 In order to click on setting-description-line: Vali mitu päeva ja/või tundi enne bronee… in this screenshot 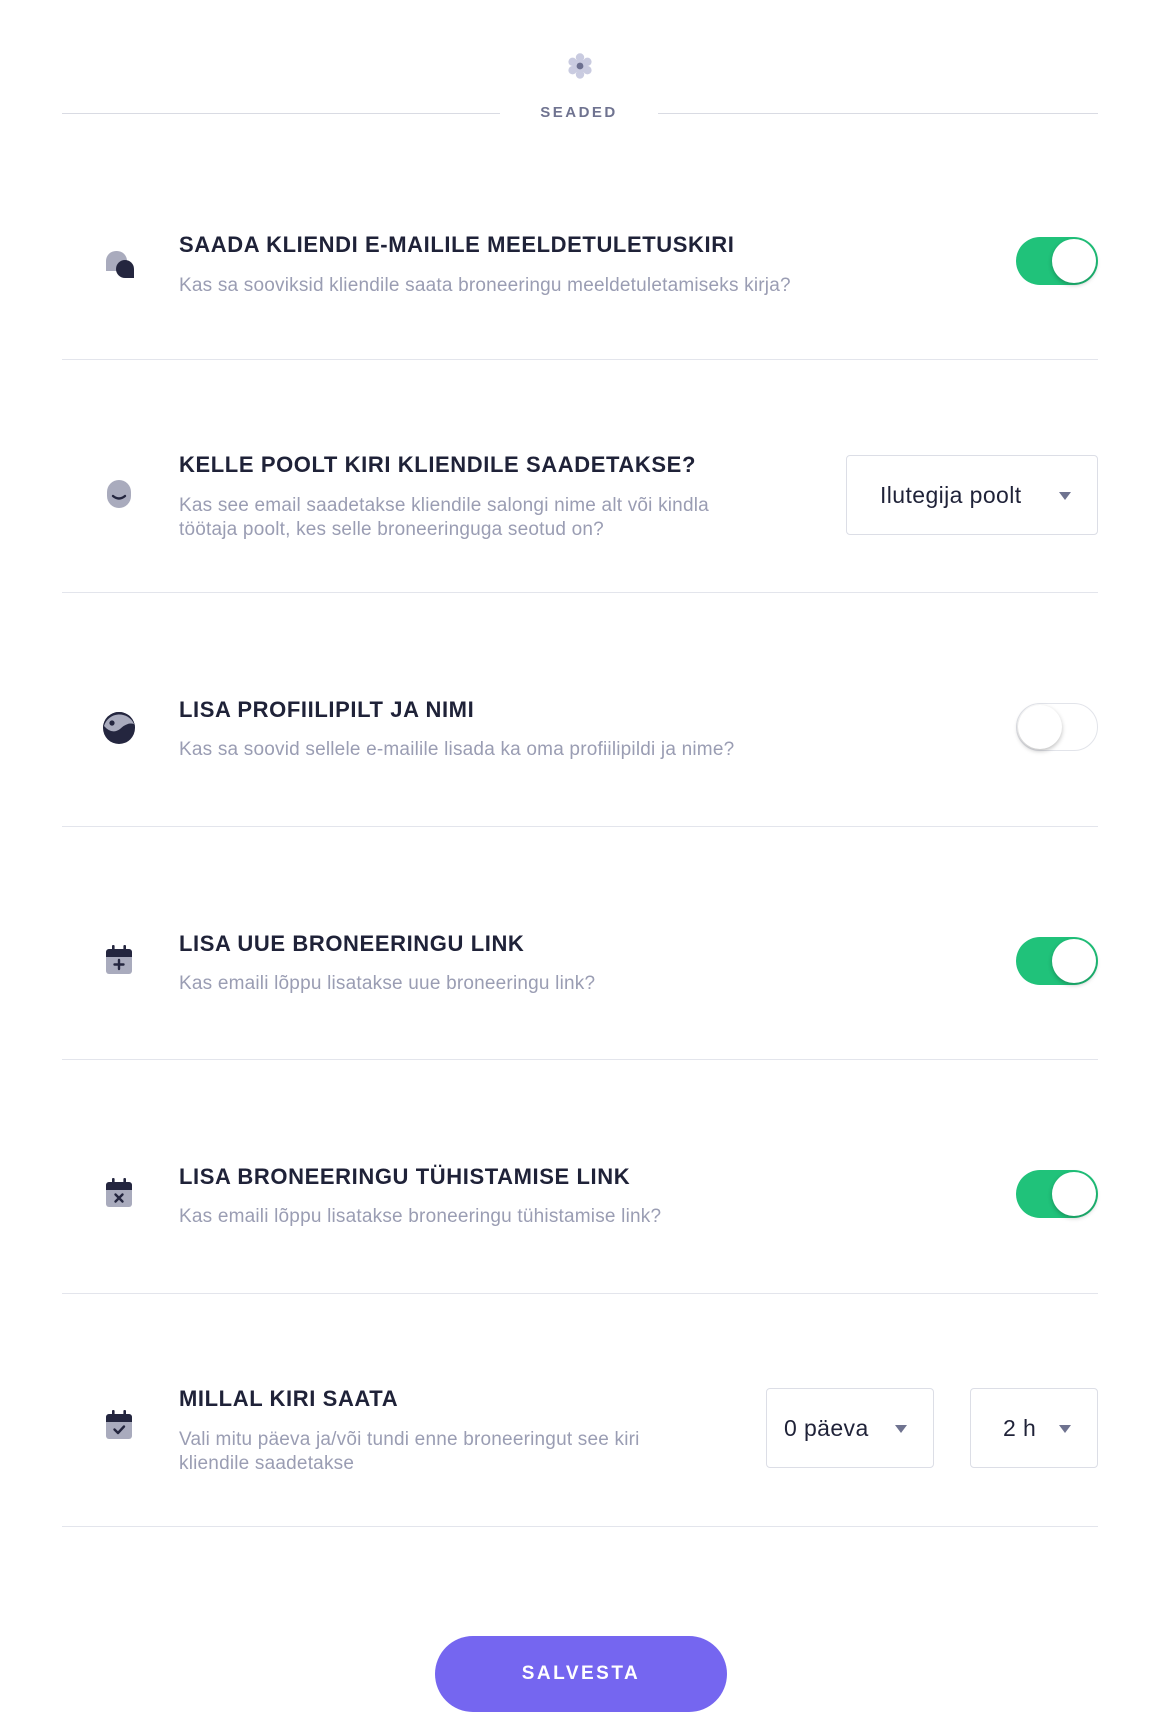, I will do `click(409, 1439)`.